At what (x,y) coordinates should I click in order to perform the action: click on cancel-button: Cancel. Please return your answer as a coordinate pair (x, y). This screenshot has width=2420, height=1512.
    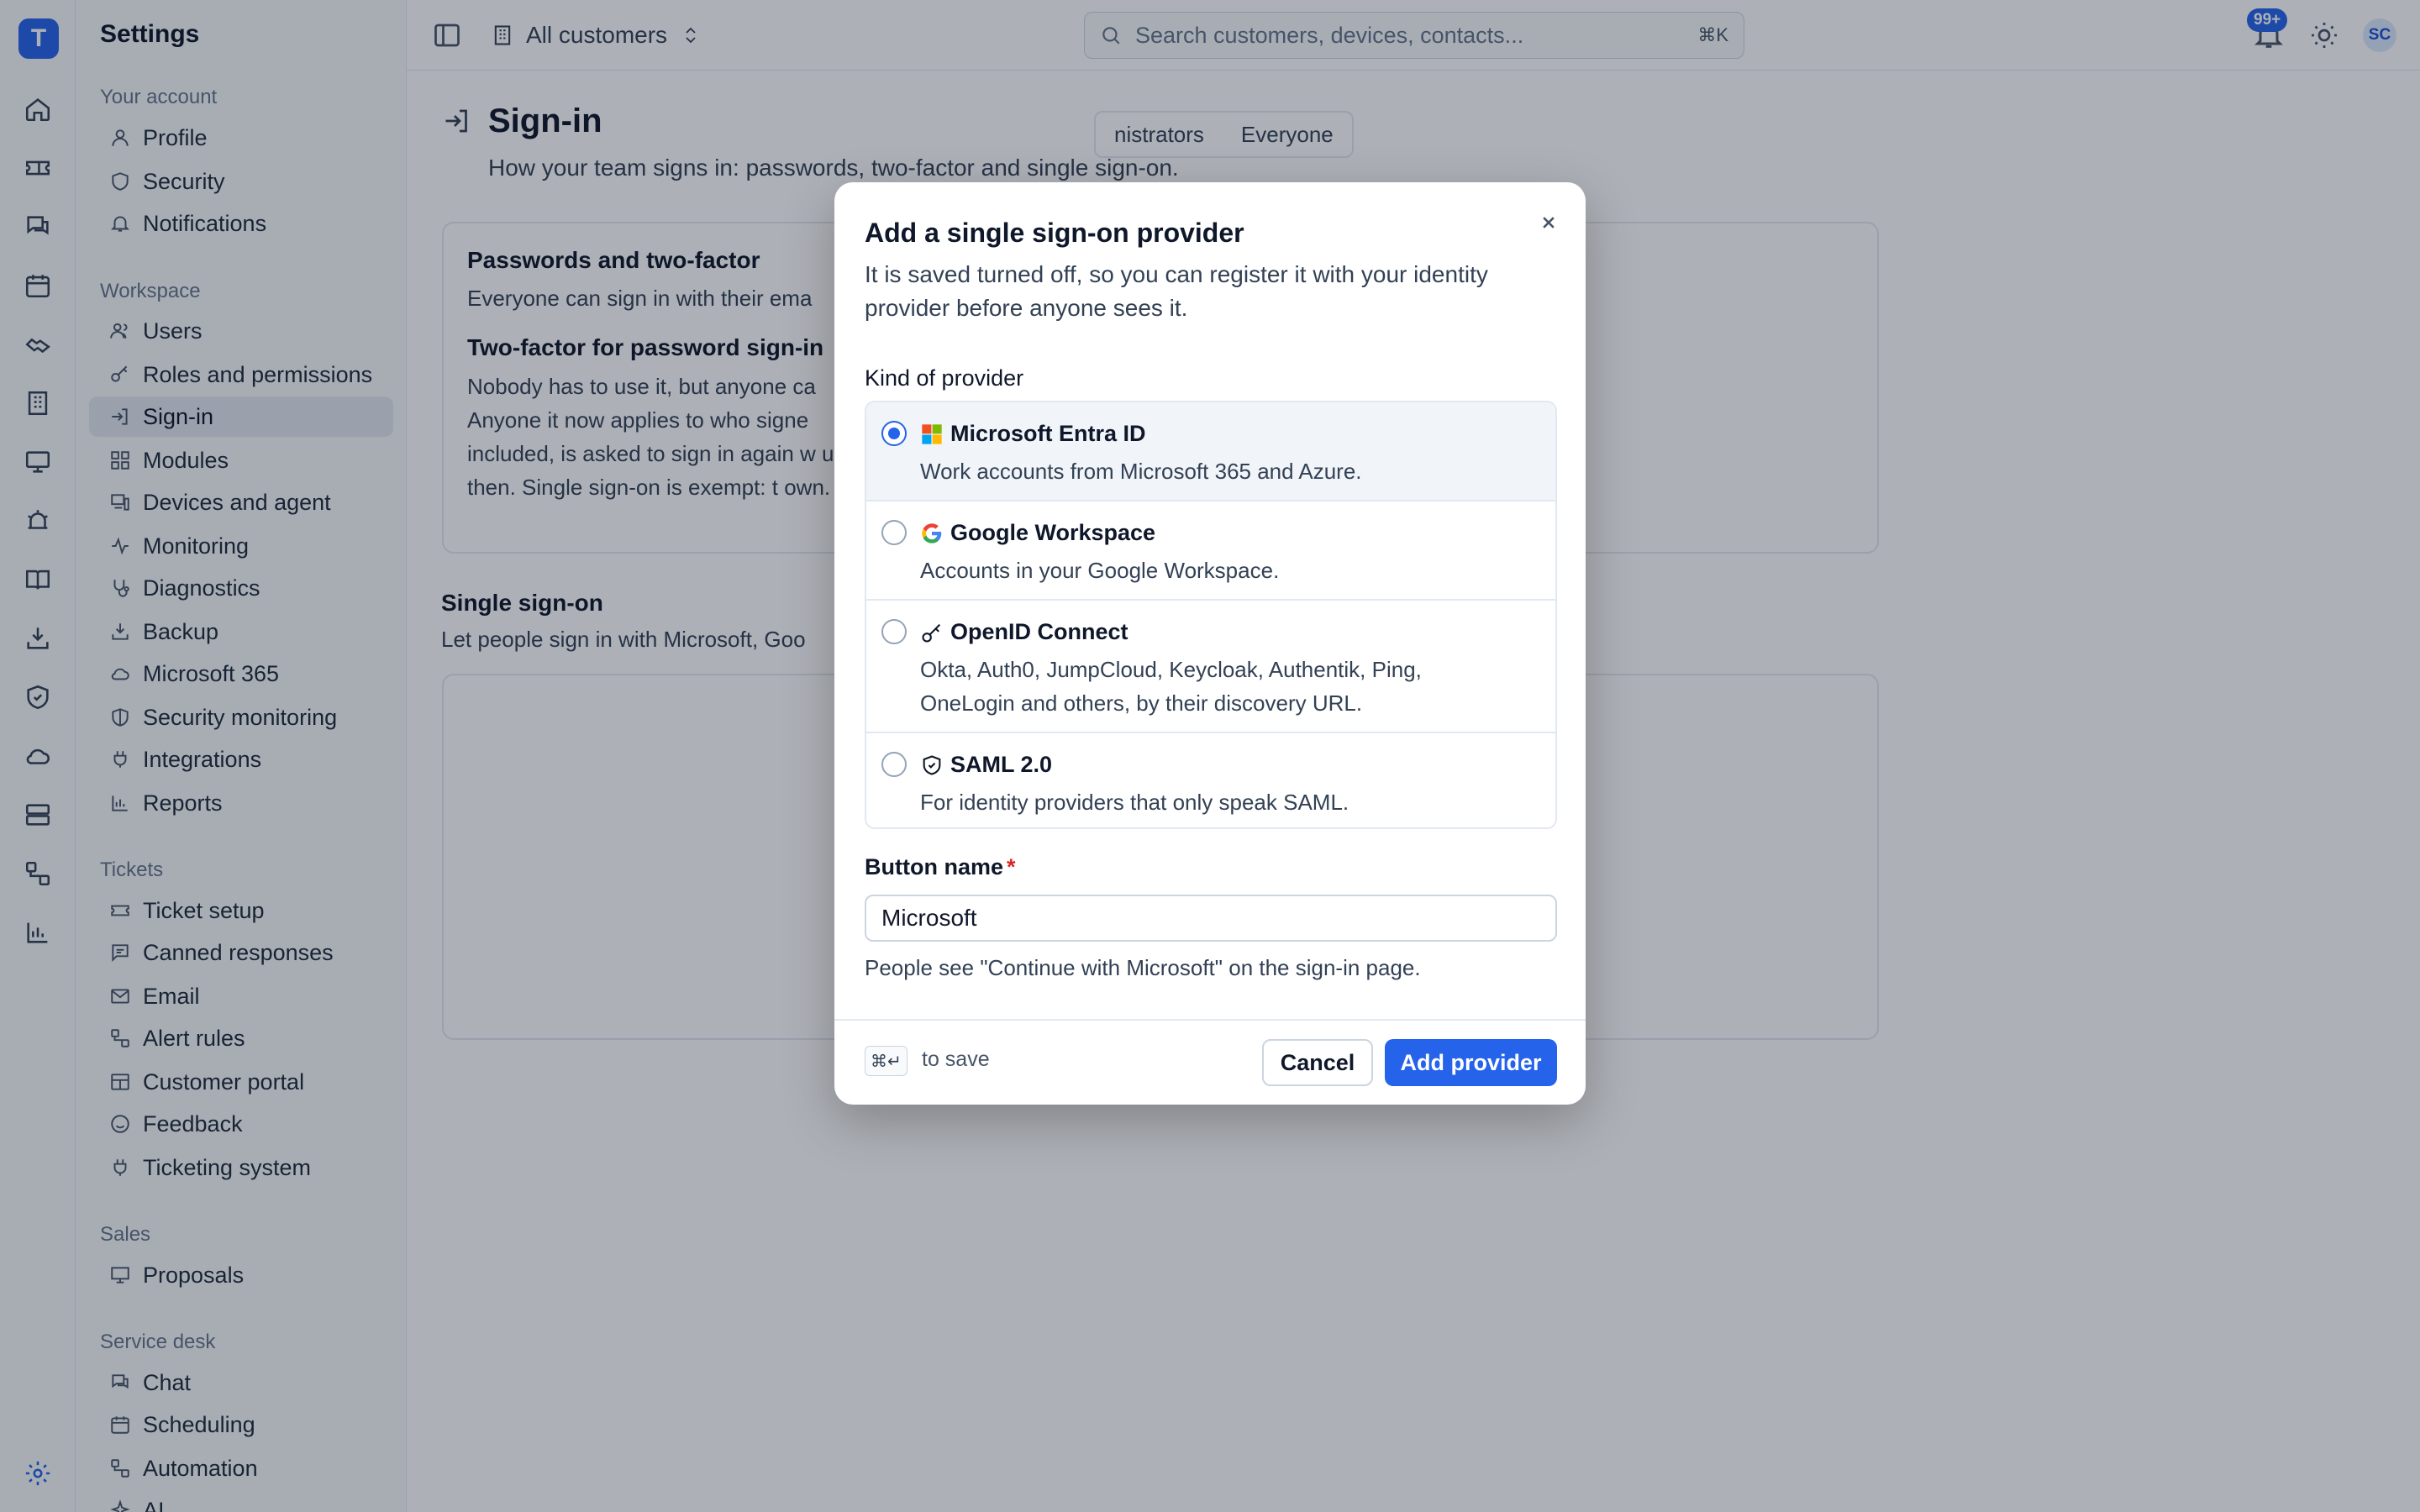
    Looking at the image, I should click on (1317, 1062).